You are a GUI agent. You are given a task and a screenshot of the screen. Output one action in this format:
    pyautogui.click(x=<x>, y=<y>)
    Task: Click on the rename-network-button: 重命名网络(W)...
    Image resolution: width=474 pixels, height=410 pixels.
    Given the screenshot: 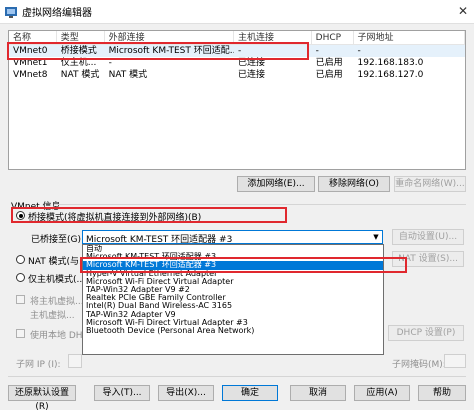 What is the action you would take?
    pyautogui.click(x=430, y=184)
    